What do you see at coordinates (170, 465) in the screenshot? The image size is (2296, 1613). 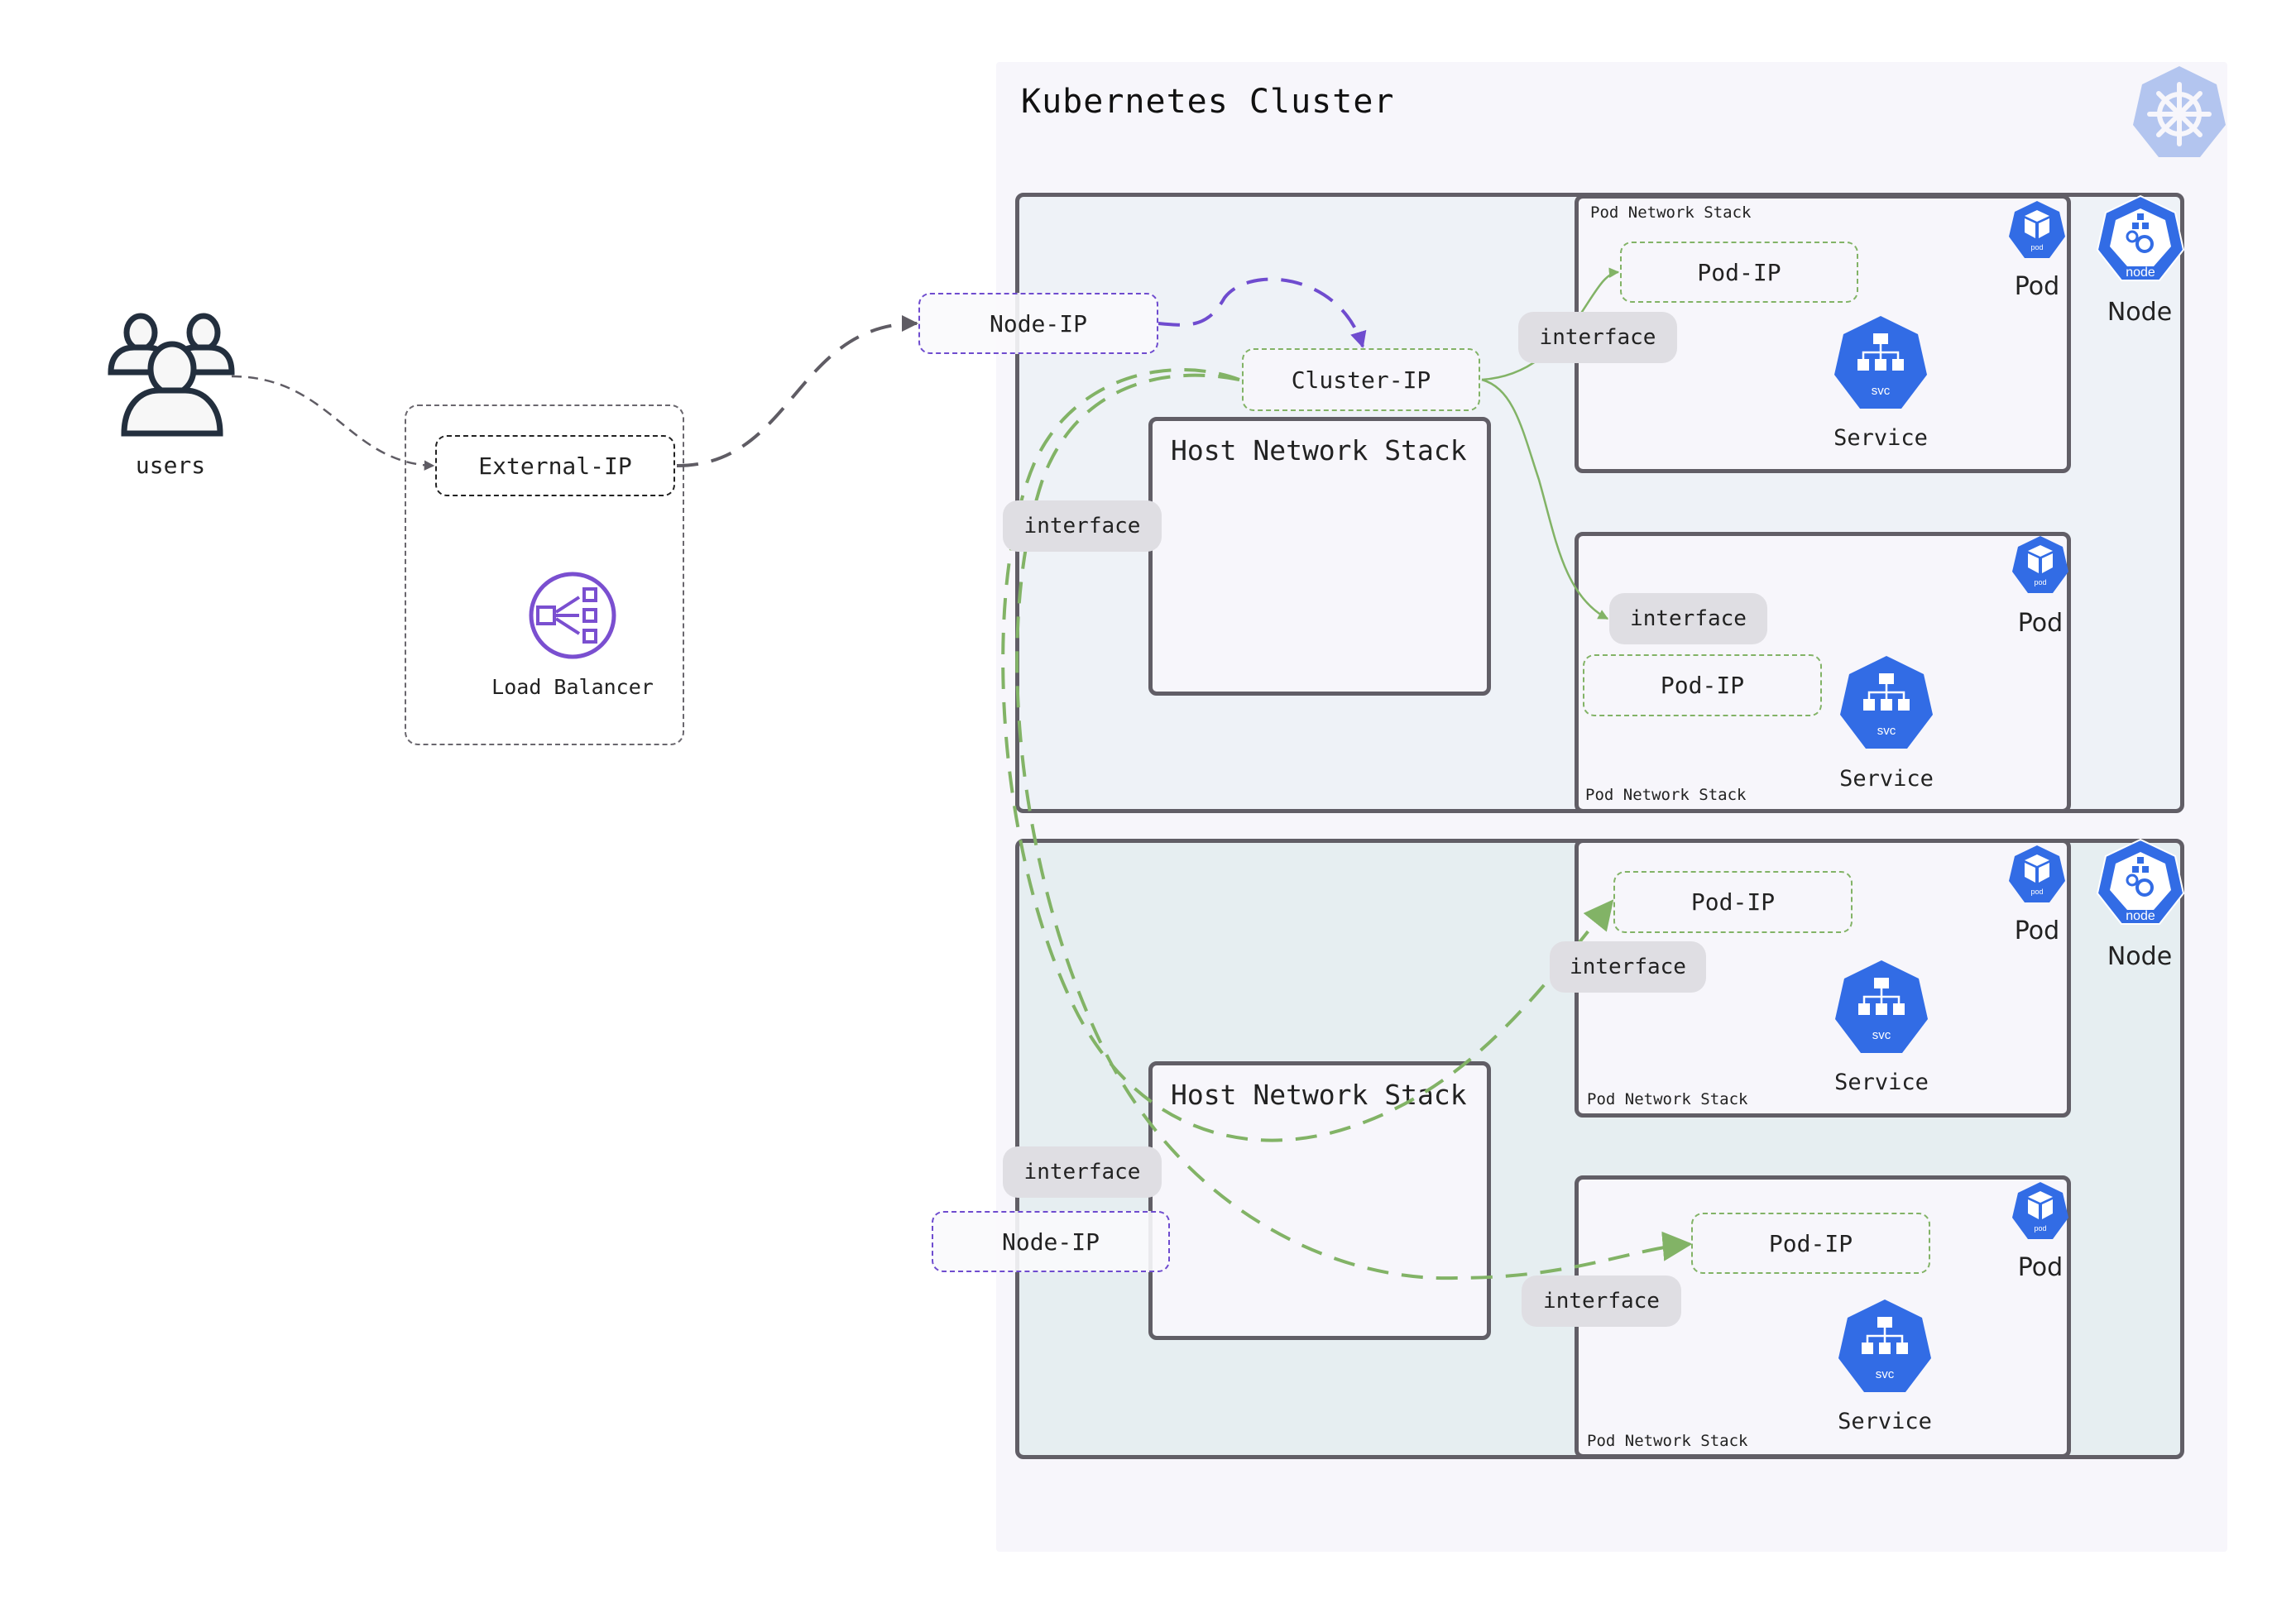 I see `users-label: users` at bounding box center [170, 465].